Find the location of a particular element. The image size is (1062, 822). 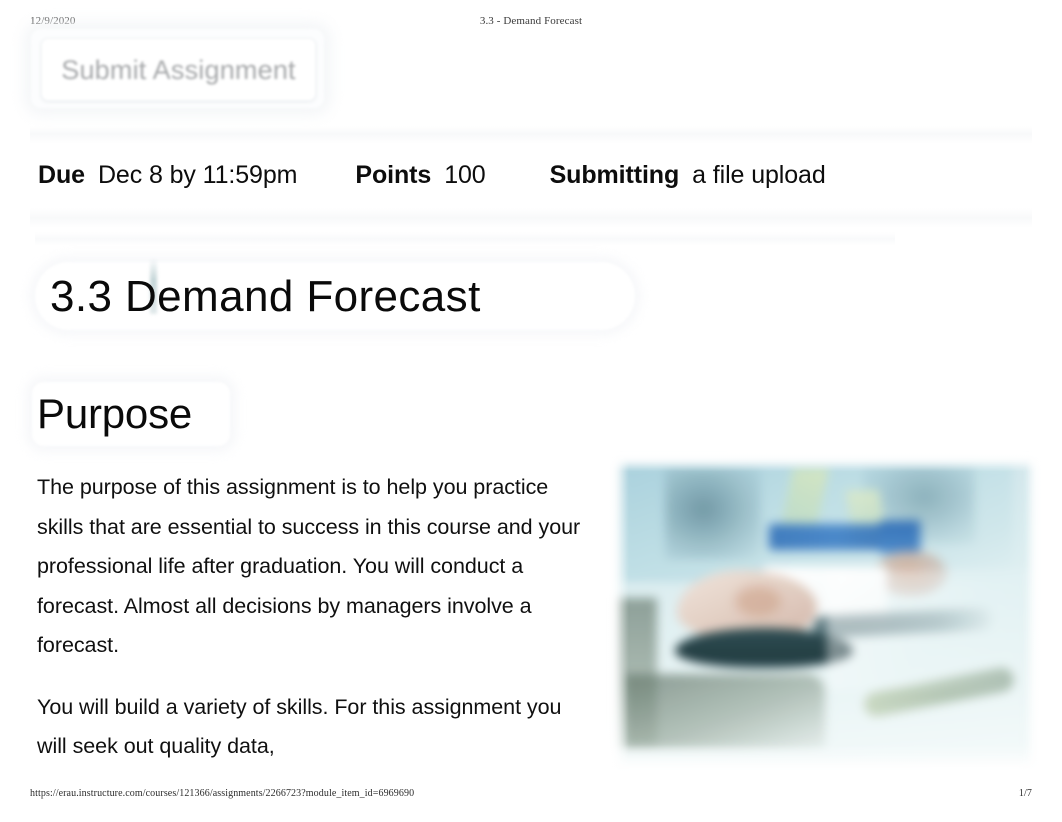

decorative-photo is located at coordinates (824, 613).